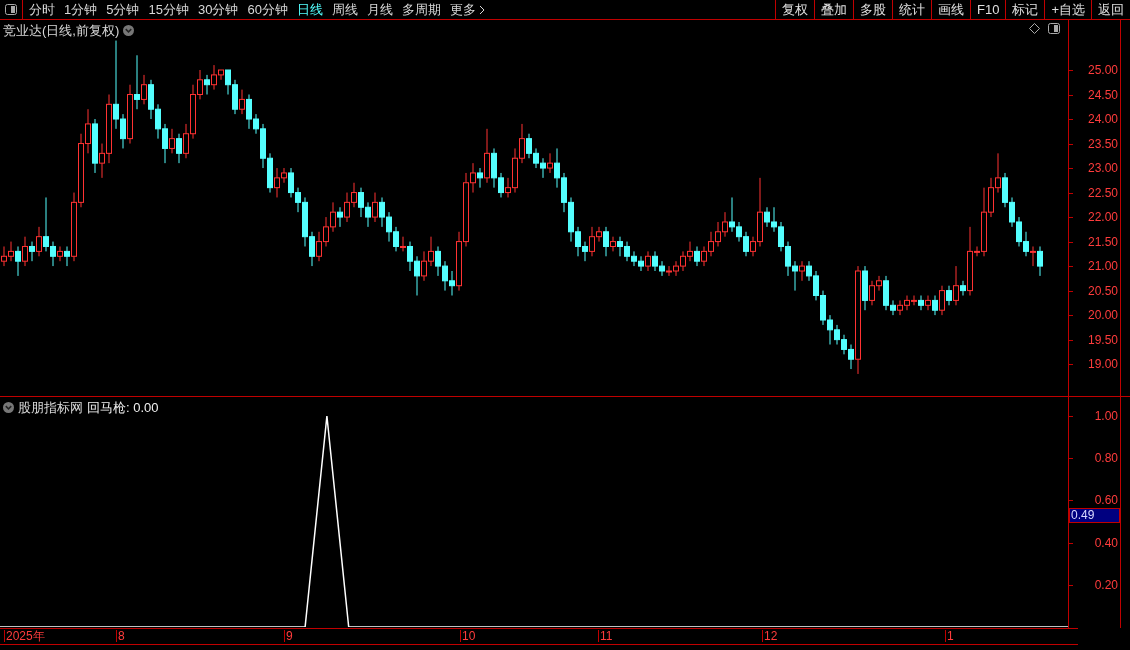  I want to click on period-tab: 1分钟, so click(81, 10).